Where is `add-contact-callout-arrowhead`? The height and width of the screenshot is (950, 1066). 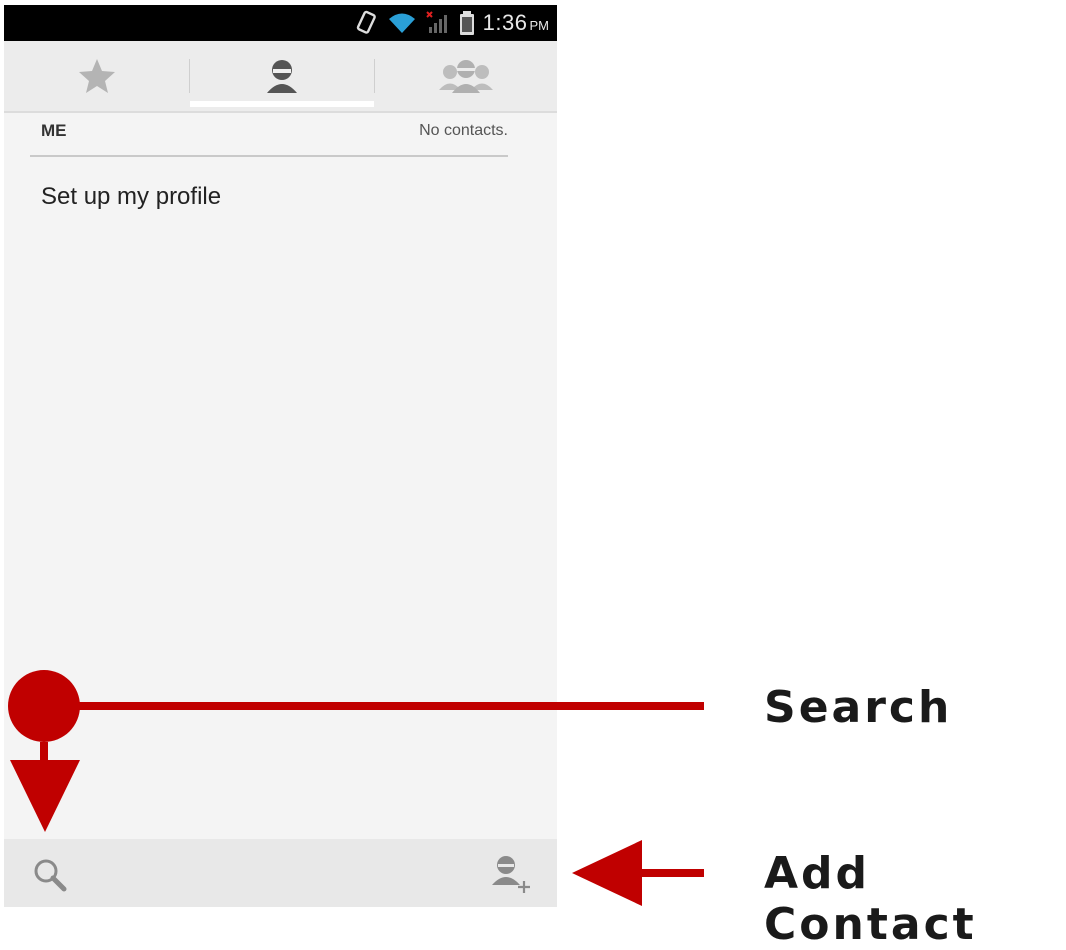
add-contact-callout-arrowhead is located at coordinates (607, 873).